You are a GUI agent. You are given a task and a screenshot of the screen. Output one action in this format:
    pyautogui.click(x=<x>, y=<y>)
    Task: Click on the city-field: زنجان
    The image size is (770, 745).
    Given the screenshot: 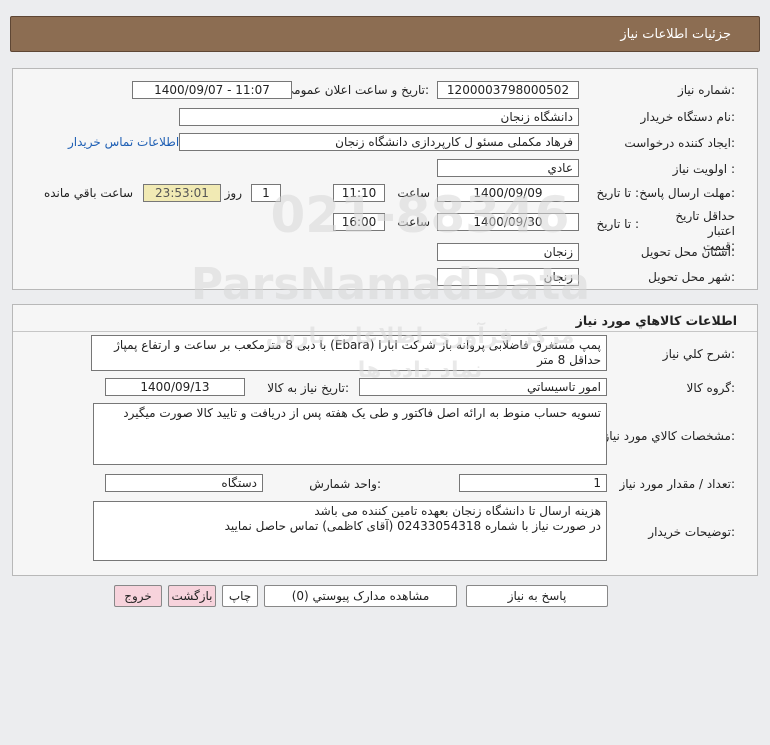 What is the action you would take?
    pyautogui.click(x=508, y=277)
    